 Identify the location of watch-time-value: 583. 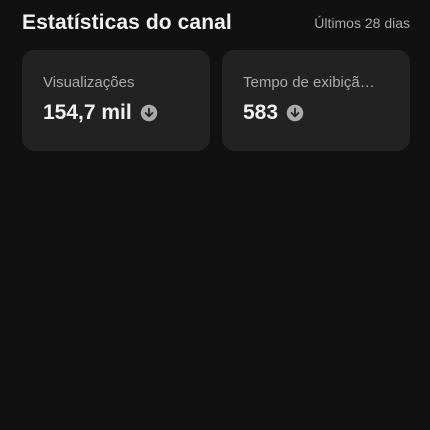
(261, 112).